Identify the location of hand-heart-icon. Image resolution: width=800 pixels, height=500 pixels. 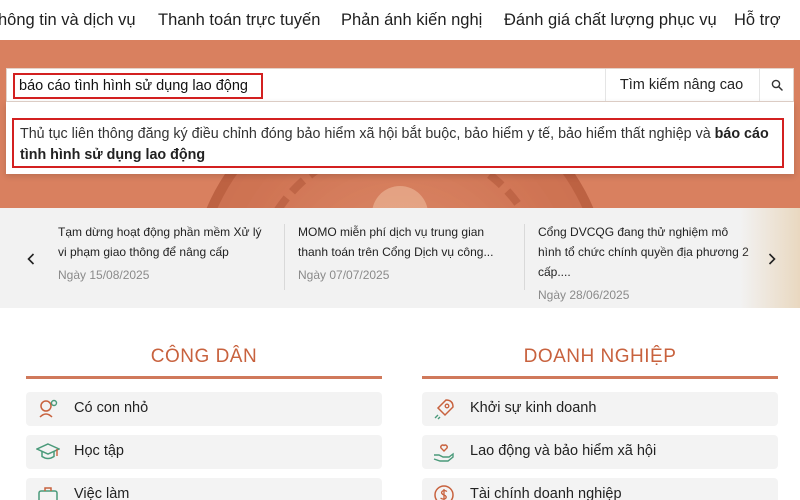
(443, 453).